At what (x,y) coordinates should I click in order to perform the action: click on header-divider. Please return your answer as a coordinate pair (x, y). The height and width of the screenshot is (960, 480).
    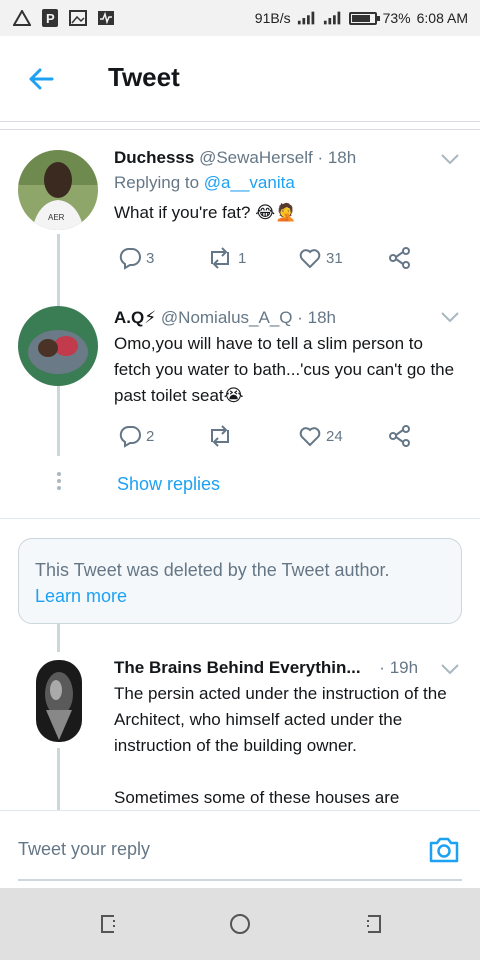
    Looking at the image, I should click on (240, 129).